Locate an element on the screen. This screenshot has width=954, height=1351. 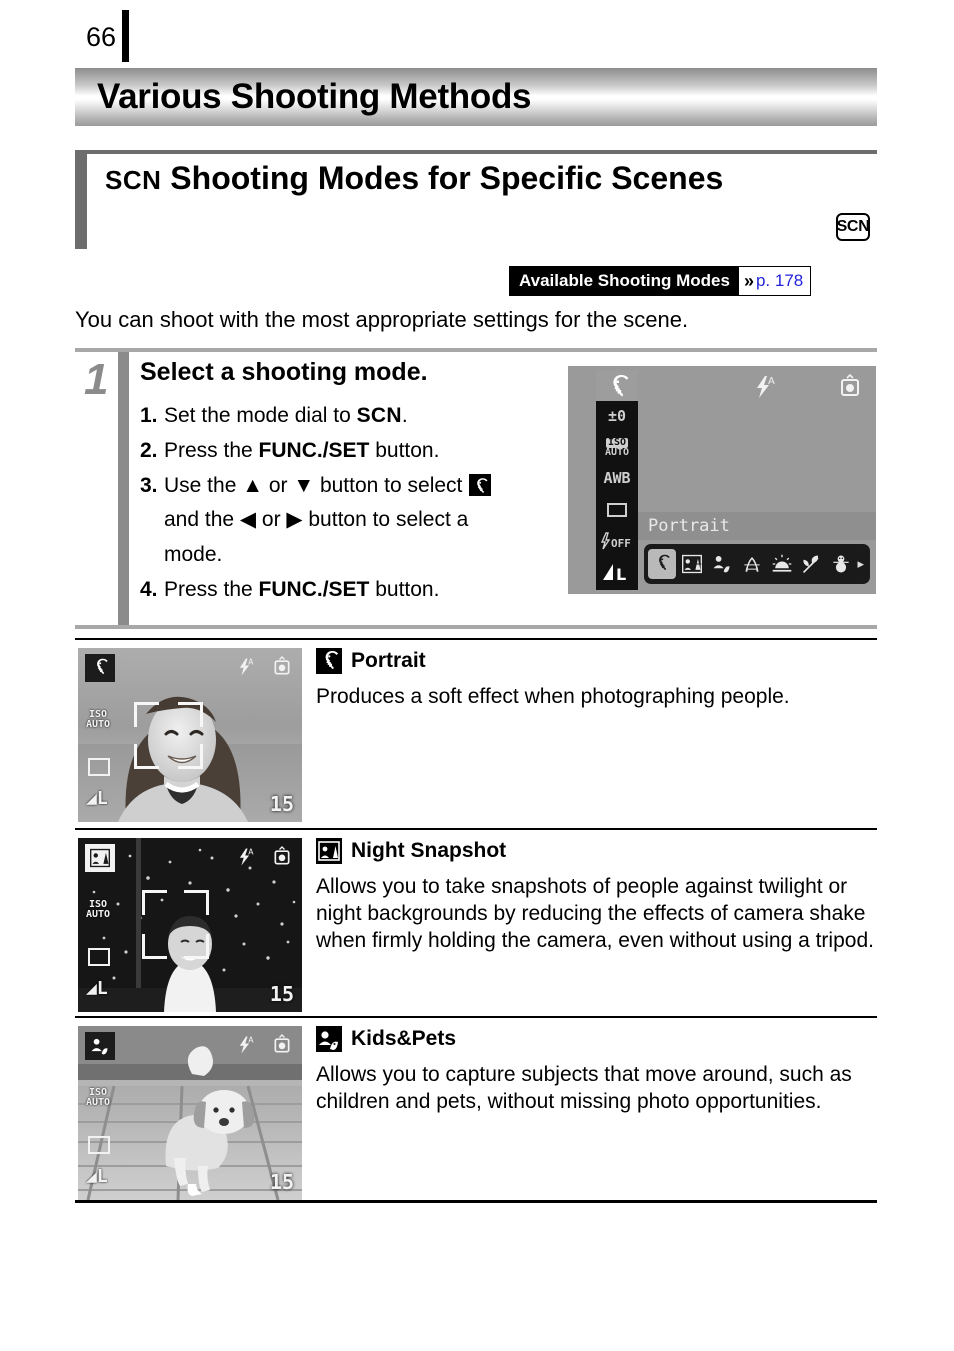
available-shooting-modes-link: » p. 178 is located at coordinates (774, 281).